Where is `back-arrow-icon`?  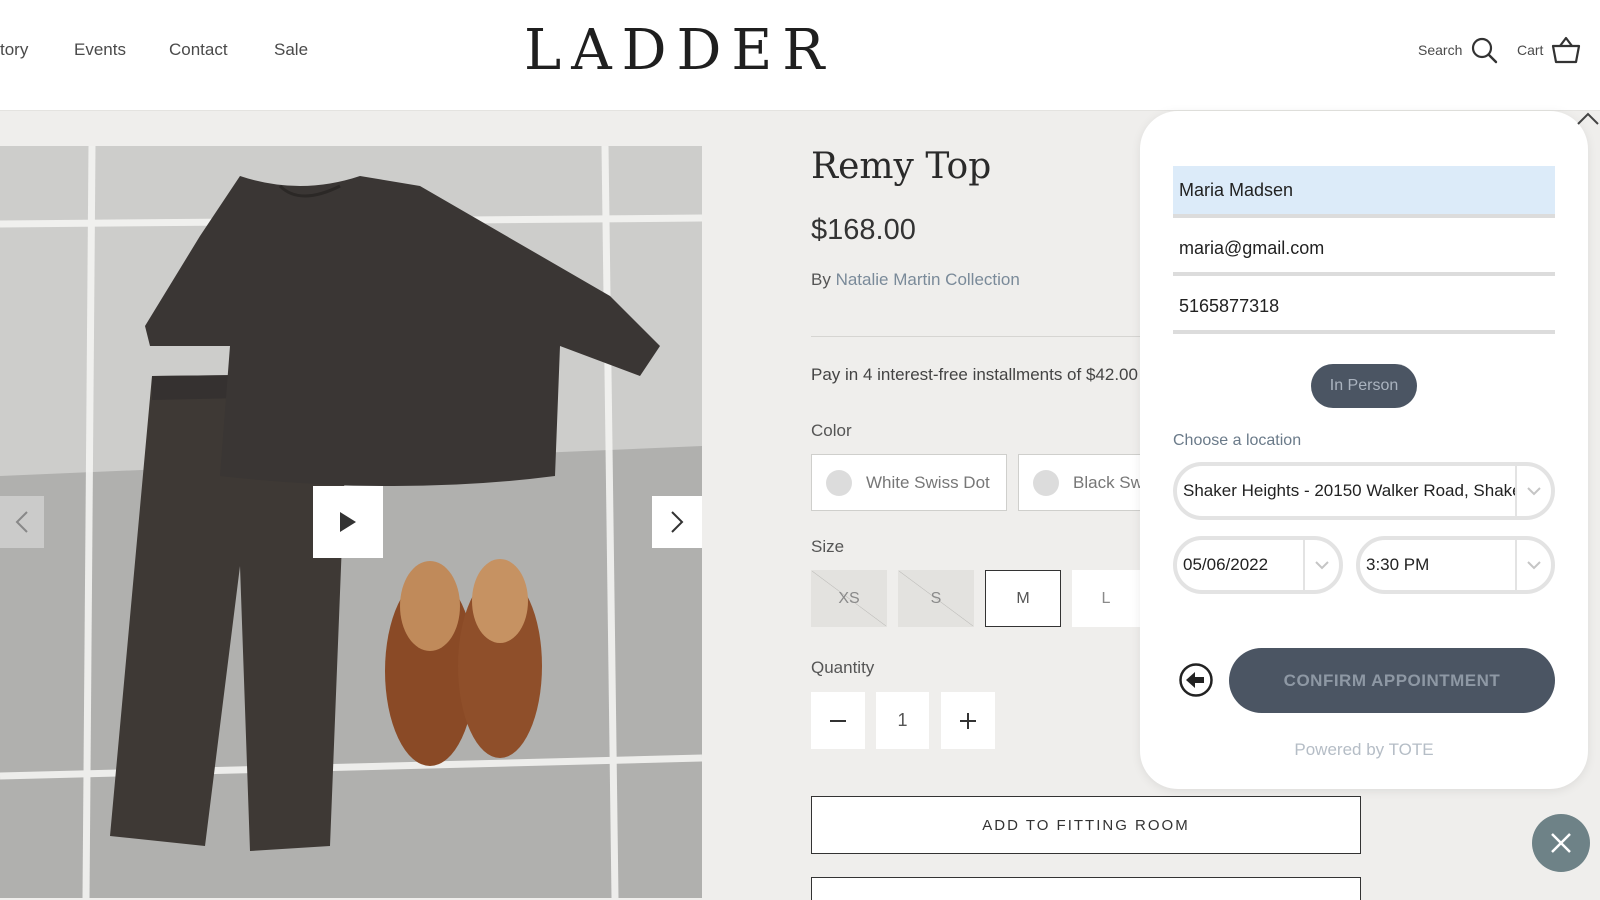
back-arrow-icon is located at coordinates (1196, 680).